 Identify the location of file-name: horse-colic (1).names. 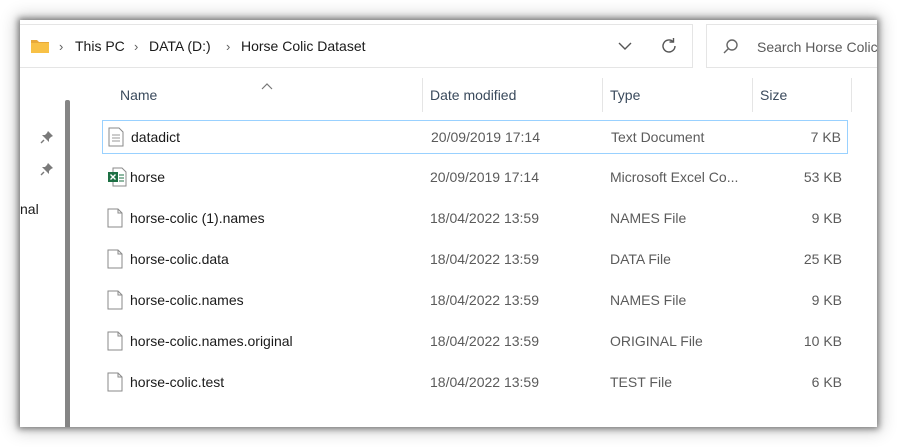
(197, 218).